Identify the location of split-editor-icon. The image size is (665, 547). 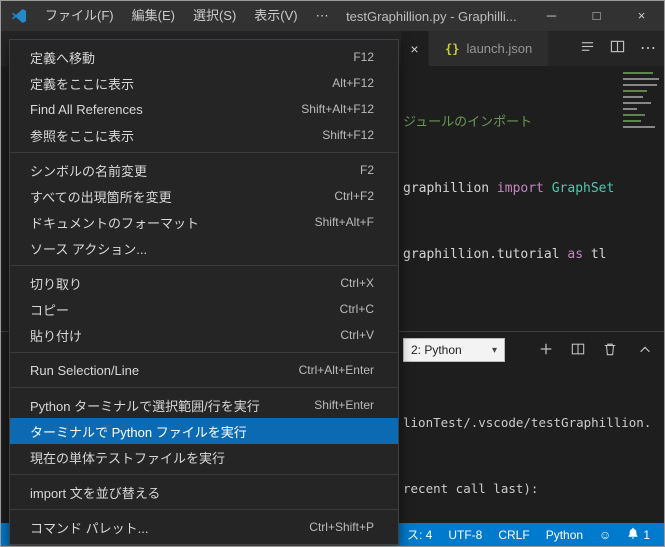
(617, 49).